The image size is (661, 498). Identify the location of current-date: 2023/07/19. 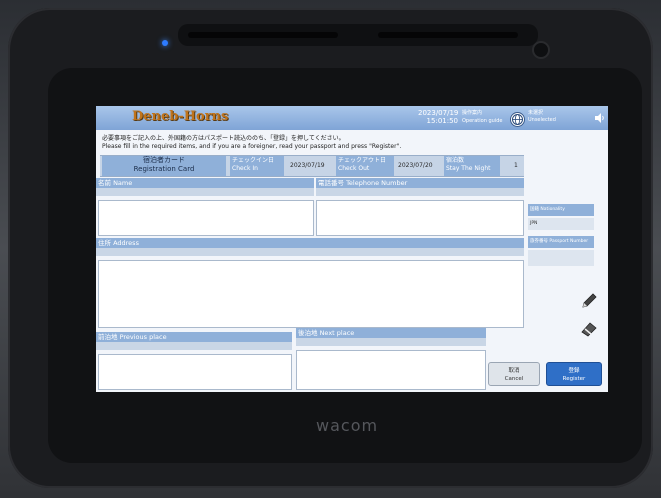
(438, 113).